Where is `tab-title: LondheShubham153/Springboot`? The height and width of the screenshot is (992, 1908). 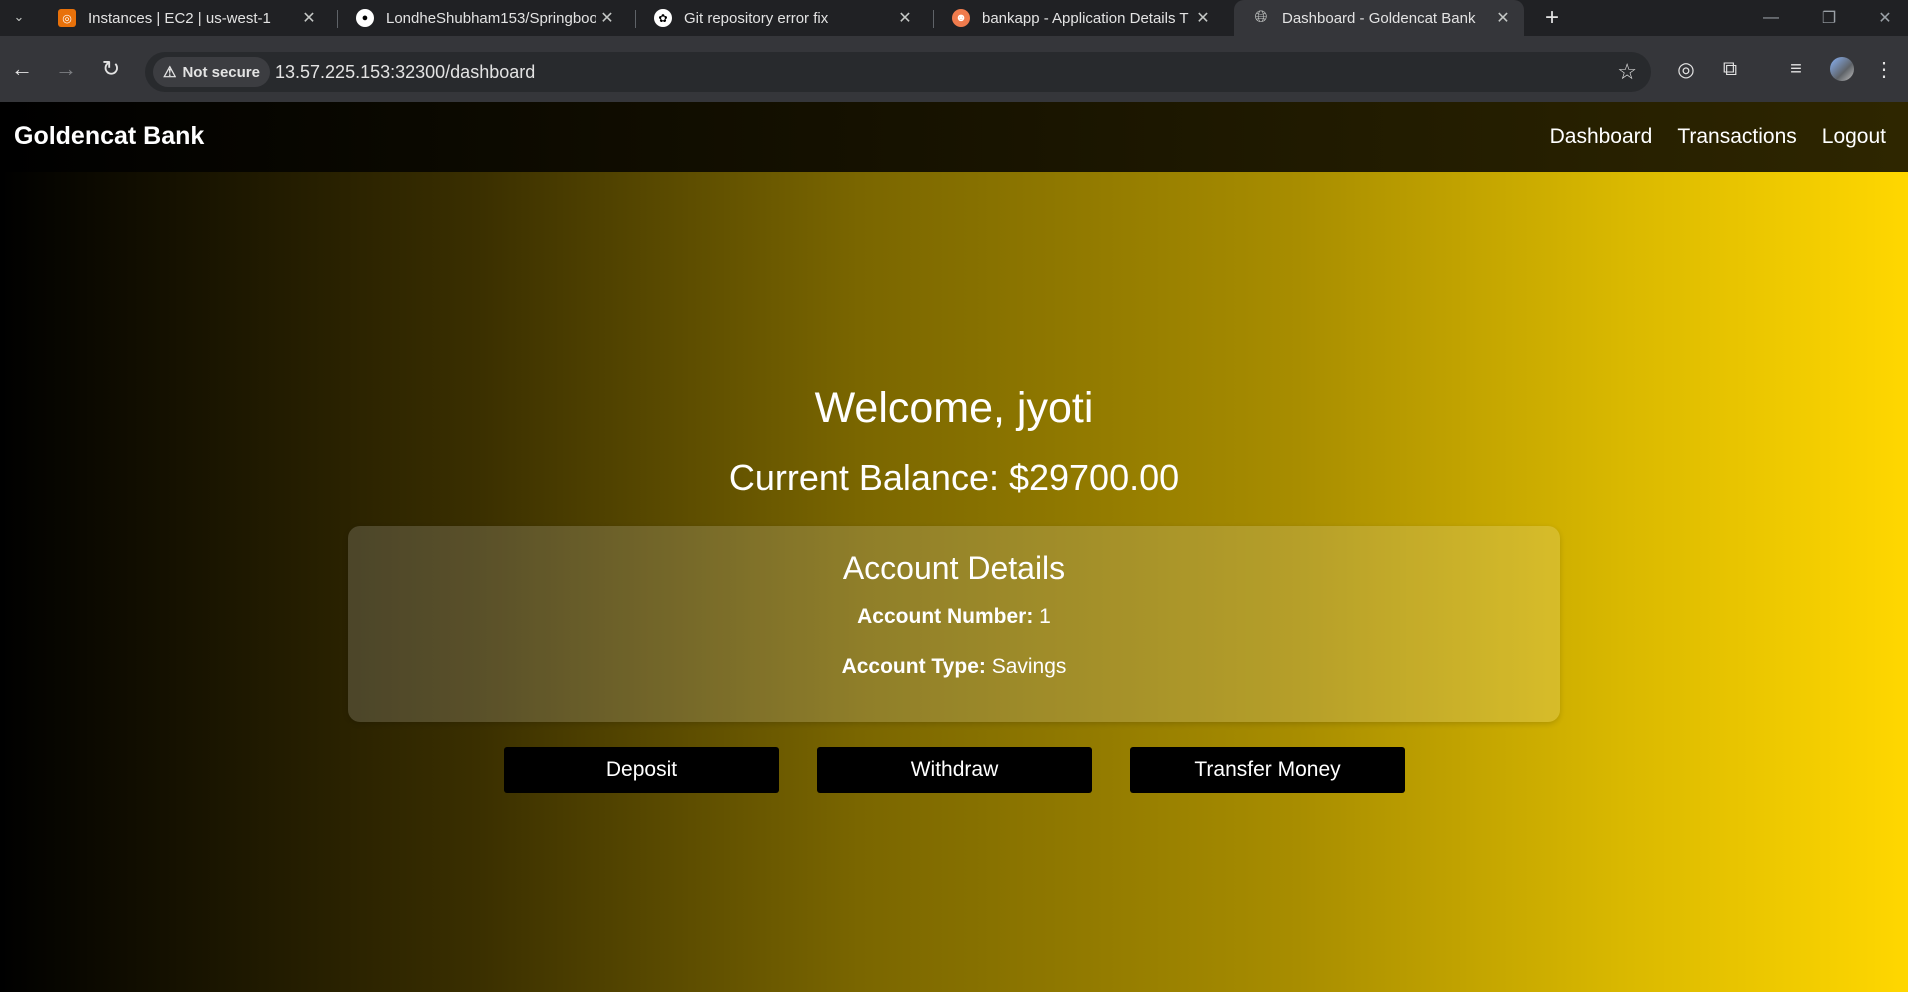
tab-title: LondheShubham153/Springboot is located at coordinates (491, 18).